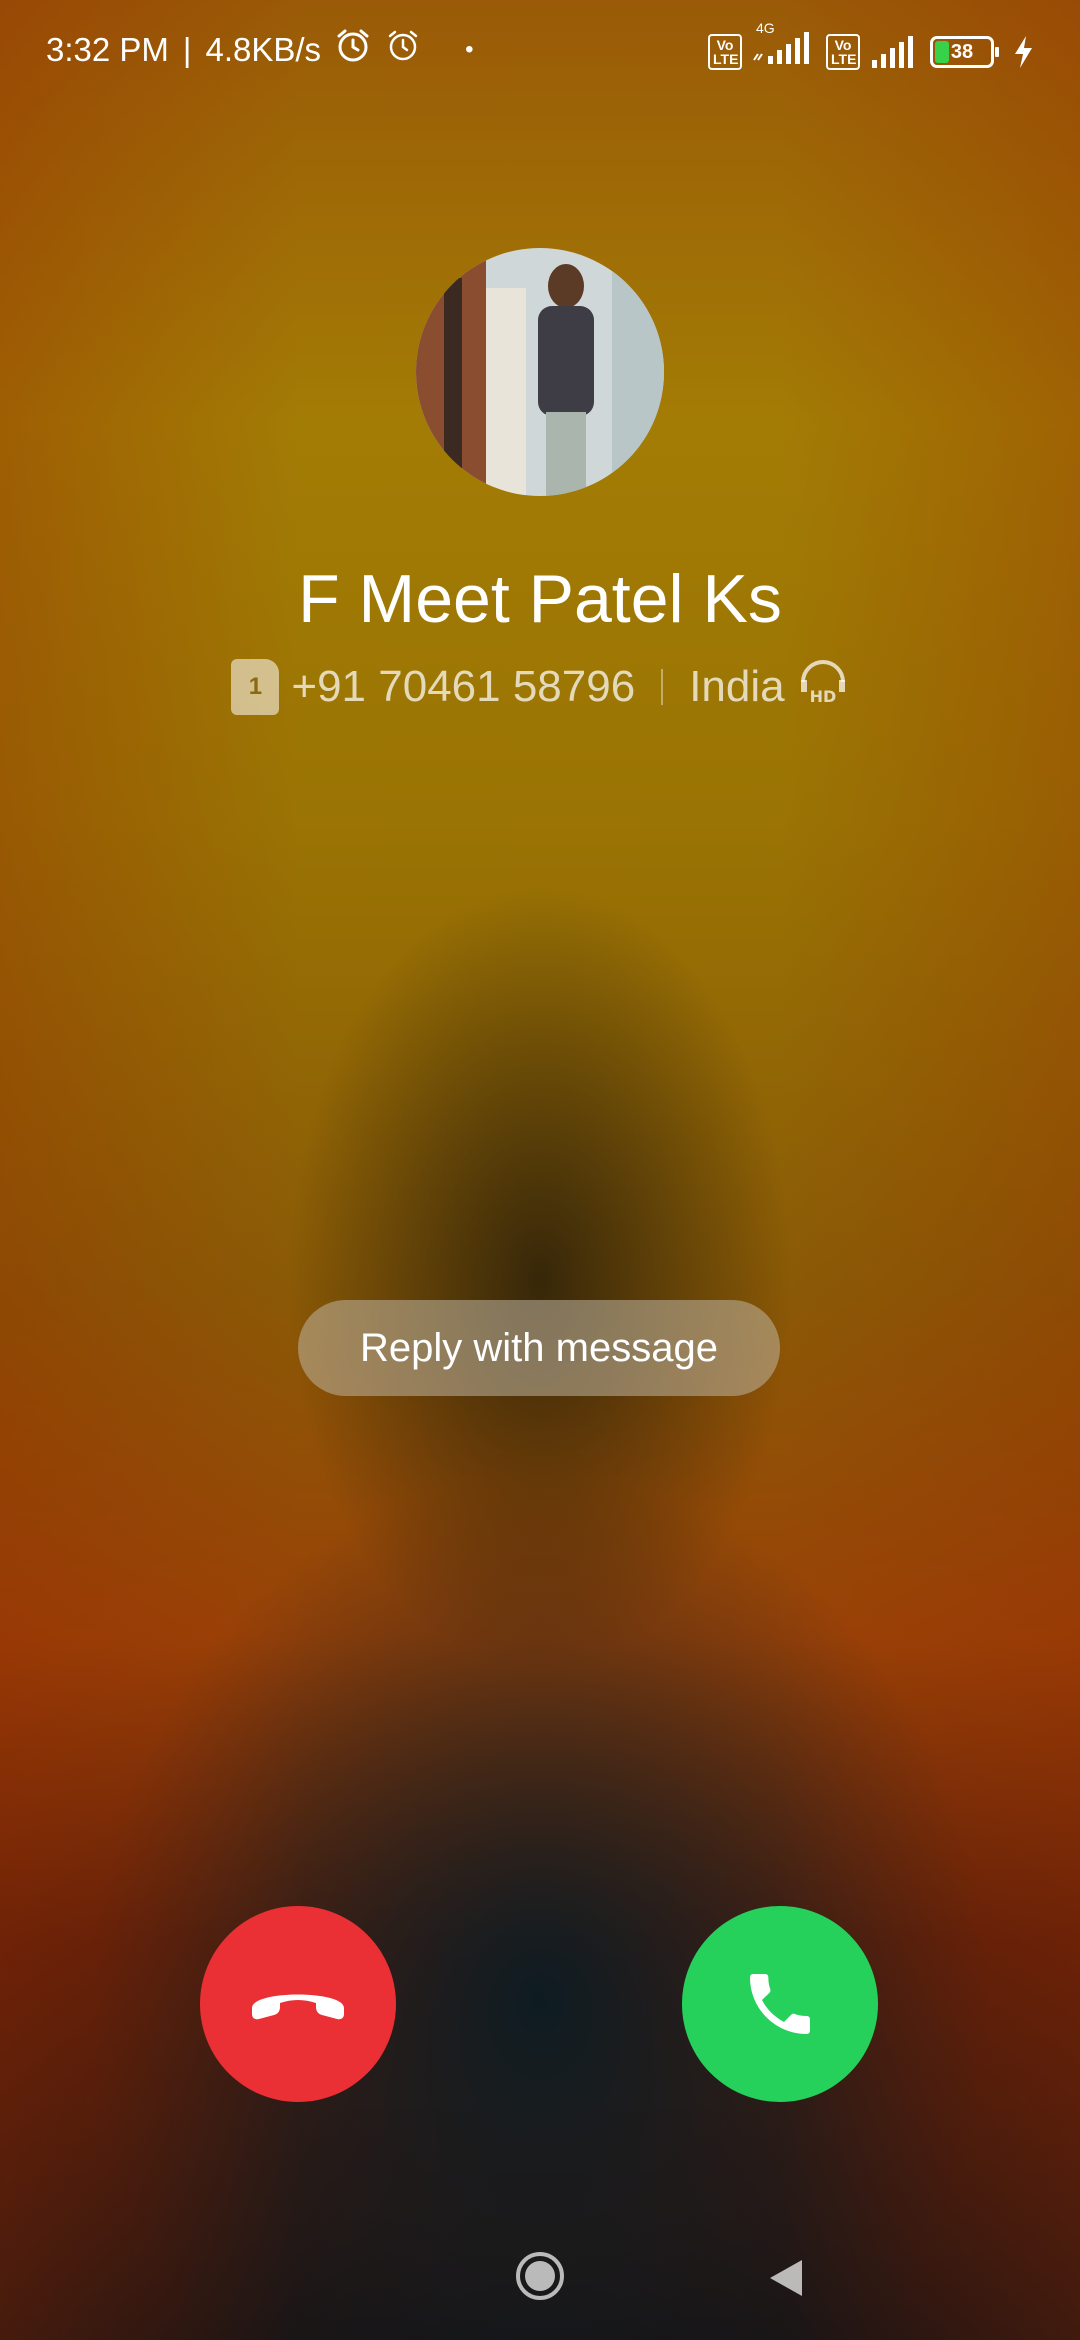 This screenshot has width=1080, height=2340. I want to click on caller-number: +91 70461 58796, so click(463, 686).